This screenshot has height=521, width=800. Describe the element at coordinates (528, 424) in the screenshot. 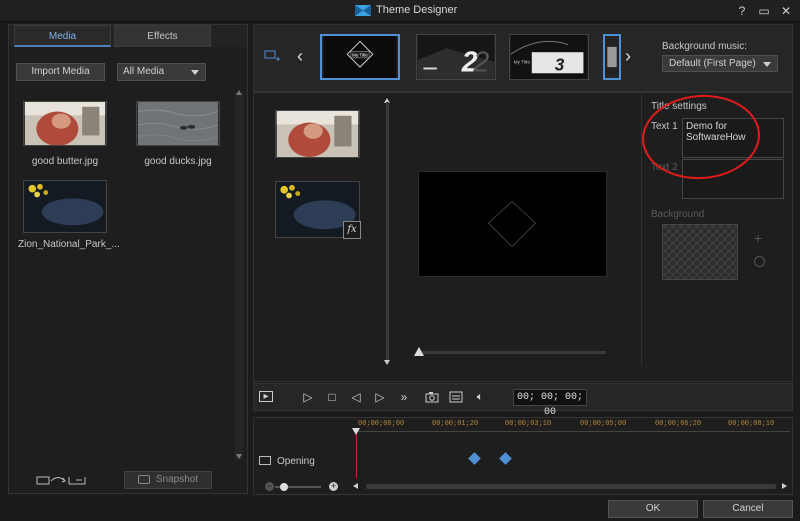

I see `ruler-label: 00;00;03;10` at that location.